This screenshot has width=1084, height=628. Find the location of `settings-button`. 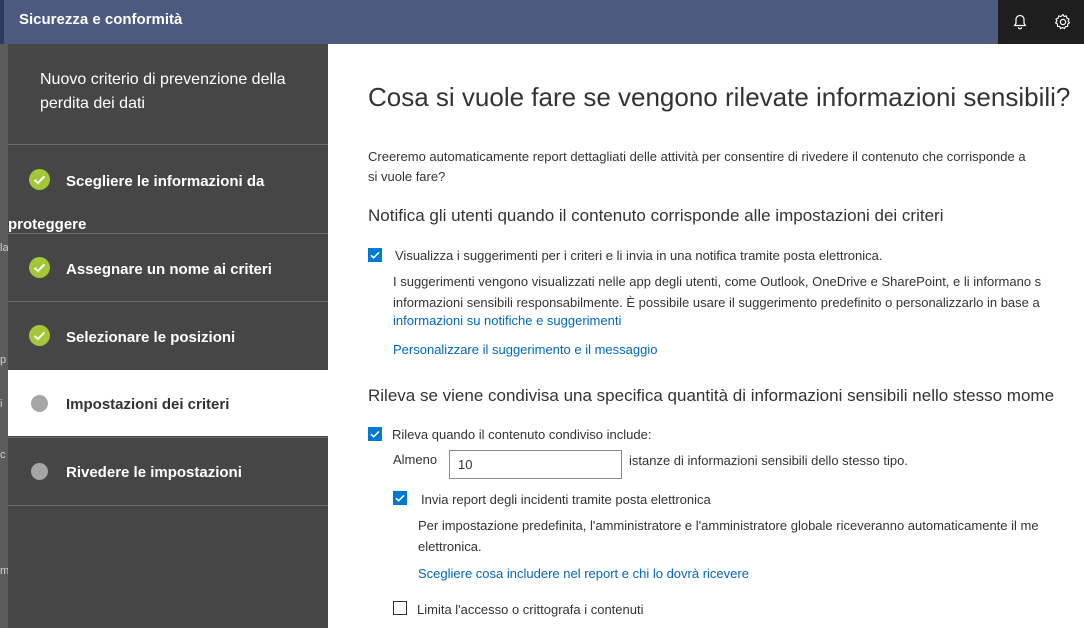

settings-button is located at coordinates (1062, 22).